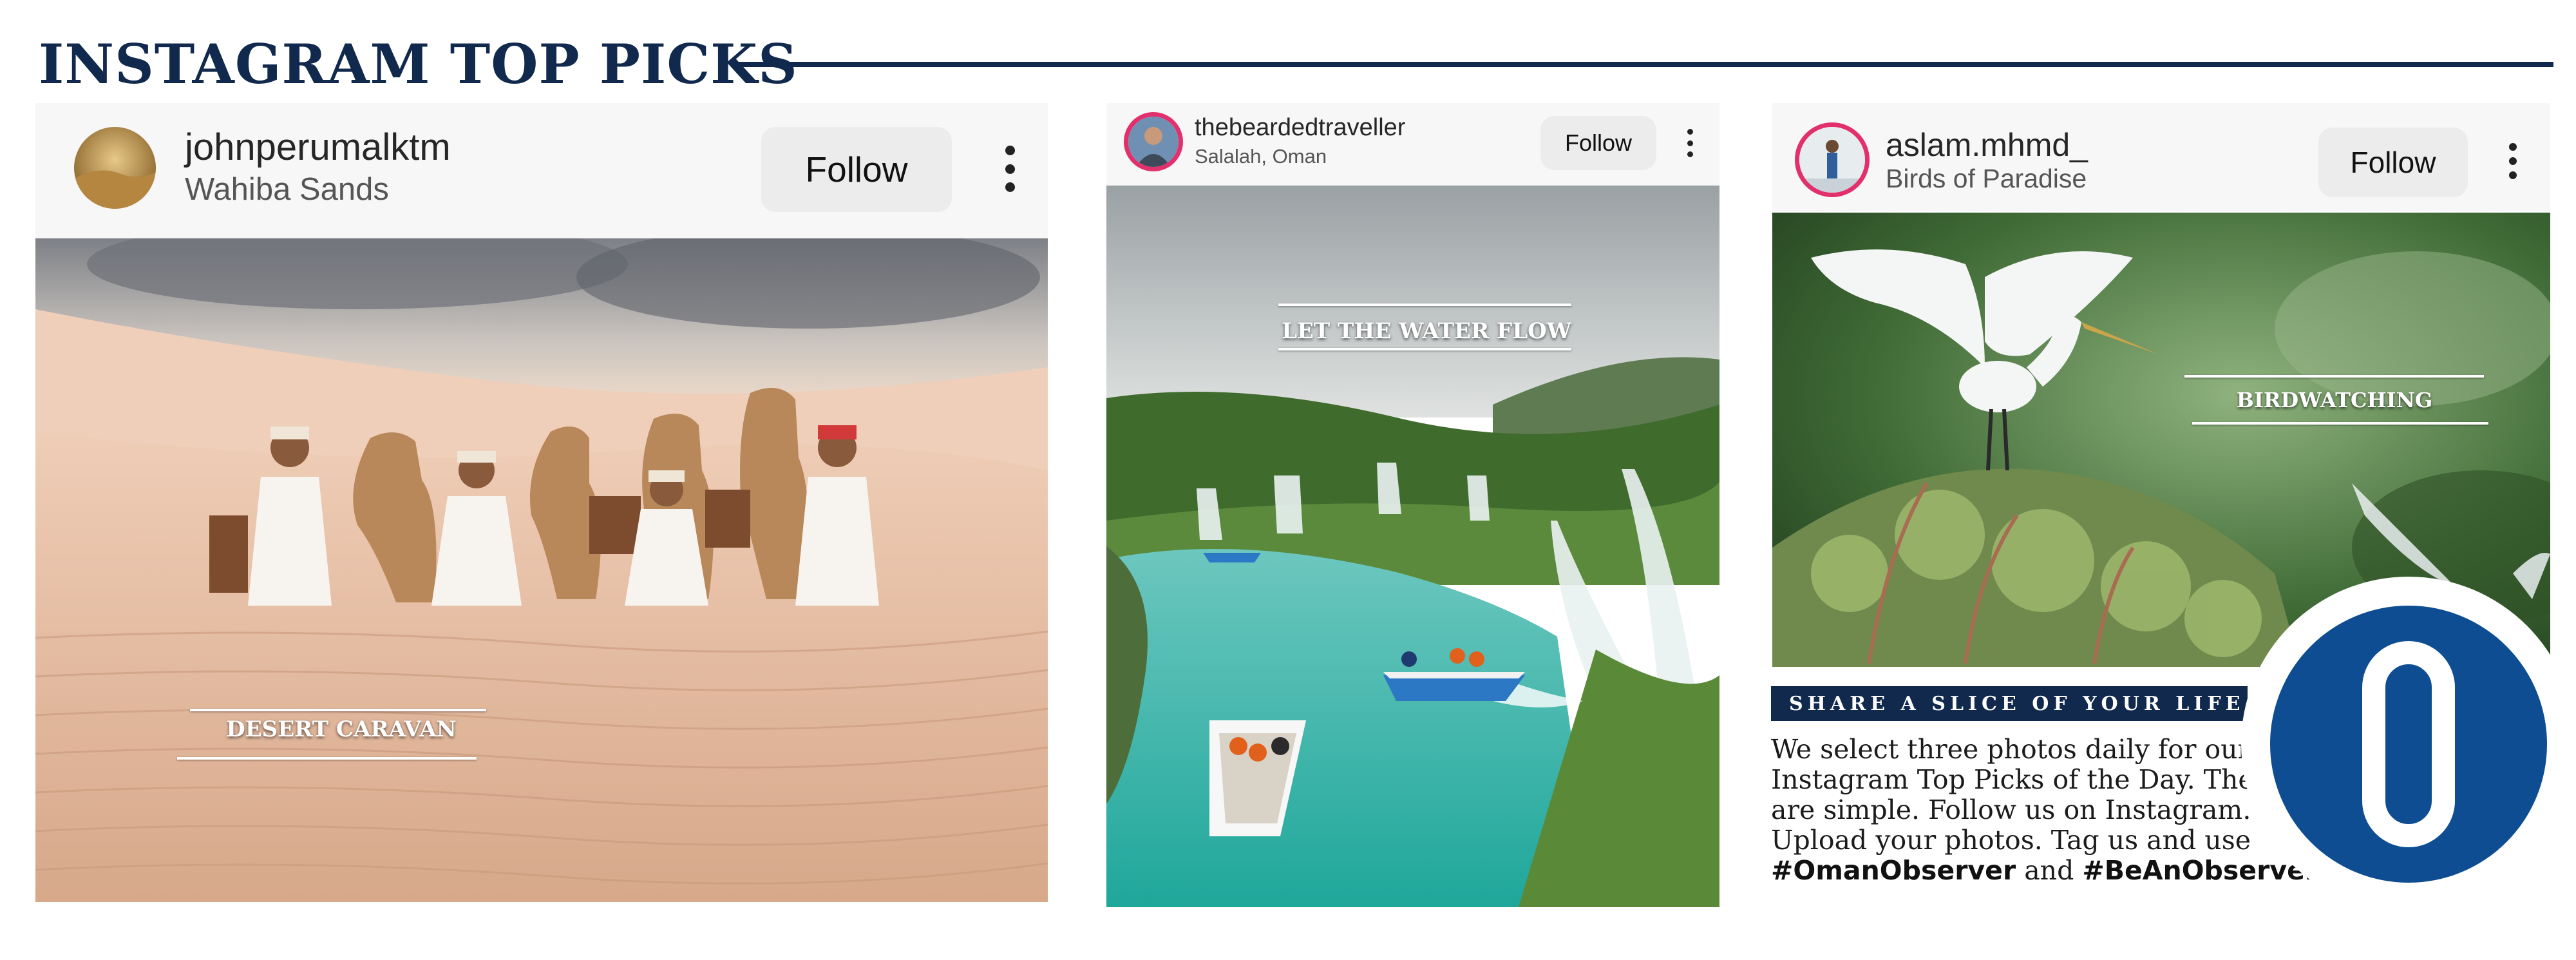 The height and width of the screenshot is (960, 2576). Describe the element at coordinates (1261, 156) in the screenshot. I see `post-location: Salalah, Oman` at that location.